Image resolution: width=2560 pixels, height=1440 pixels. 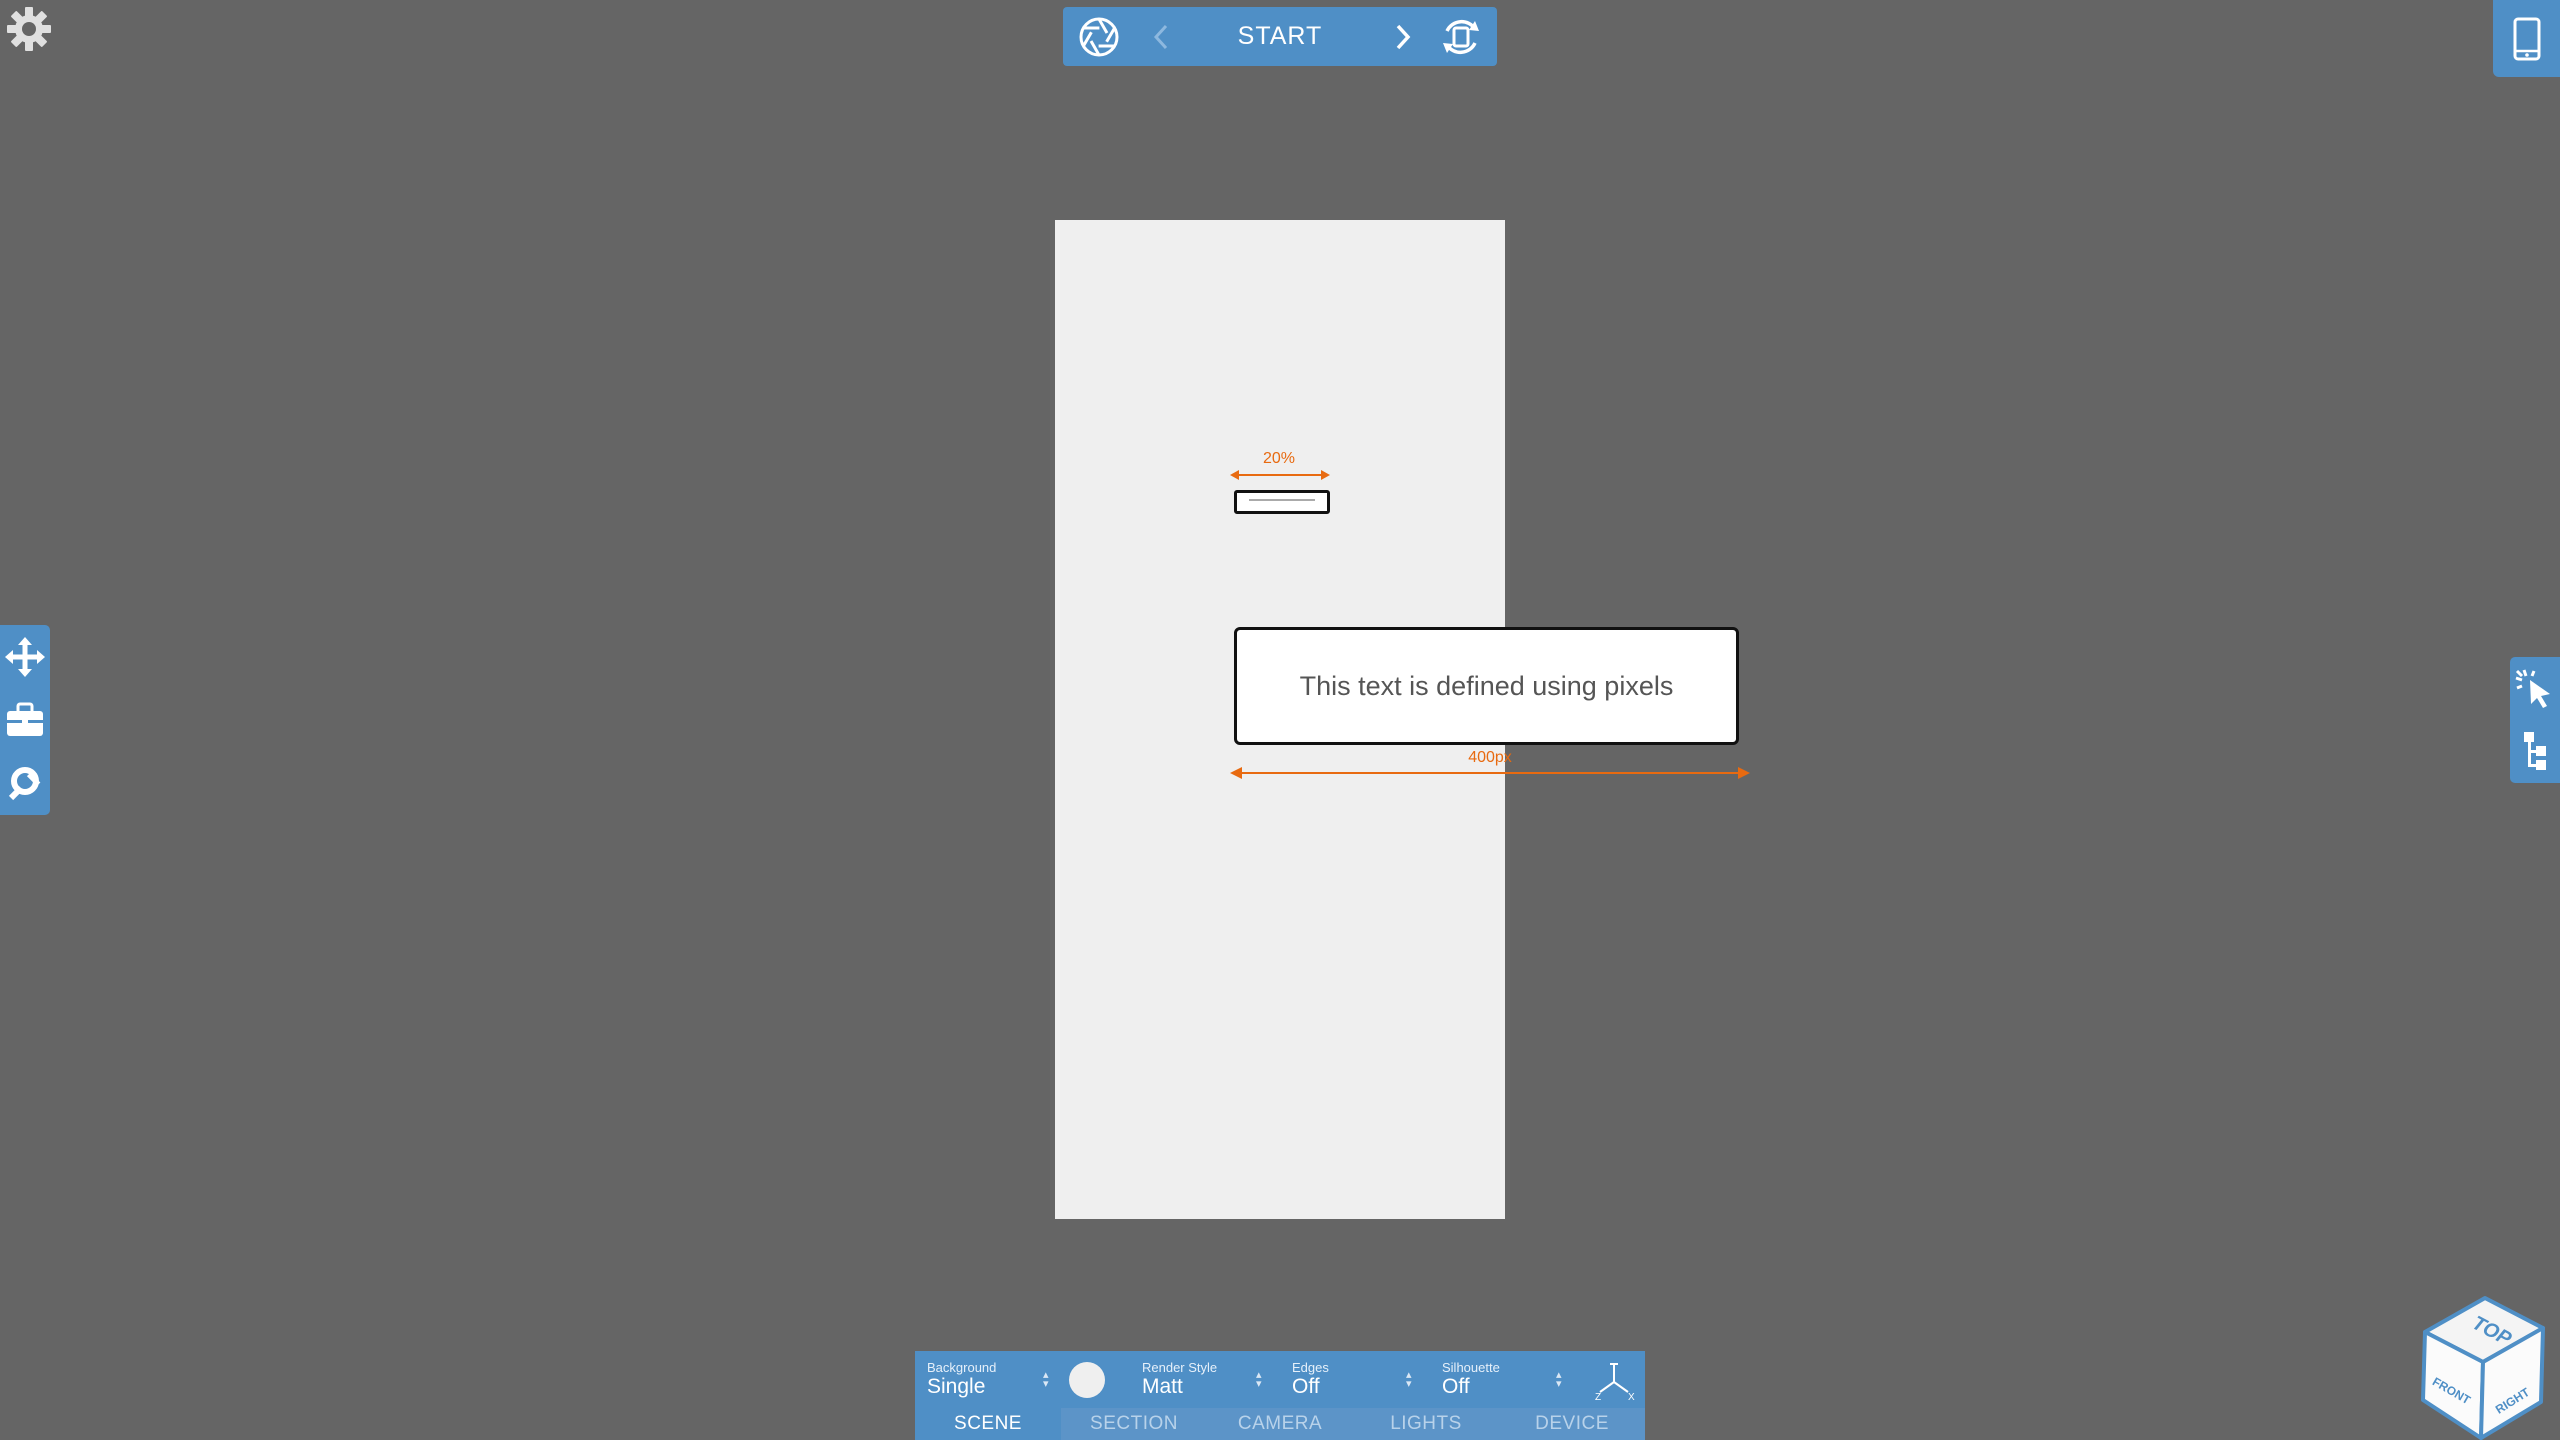 I want to click on background-value: Single, so click(x=956, y=1386).